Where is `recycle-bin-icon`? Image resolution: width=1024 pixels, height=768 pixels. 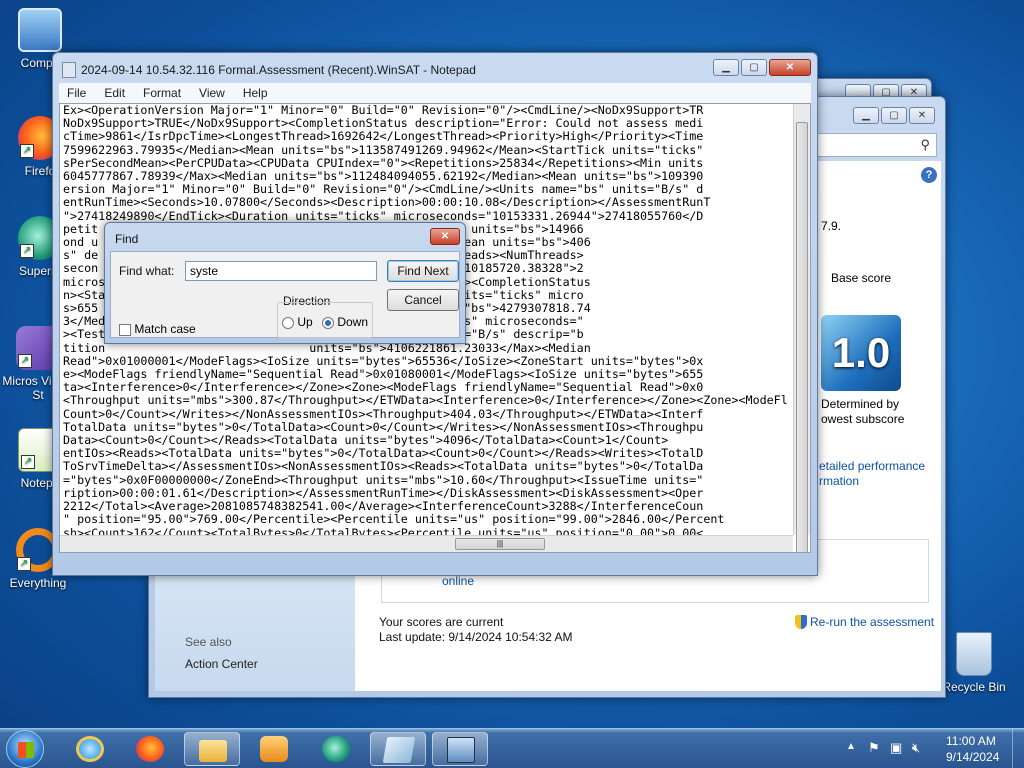
recycle-bin-icon is located at coordinates (974, 654).